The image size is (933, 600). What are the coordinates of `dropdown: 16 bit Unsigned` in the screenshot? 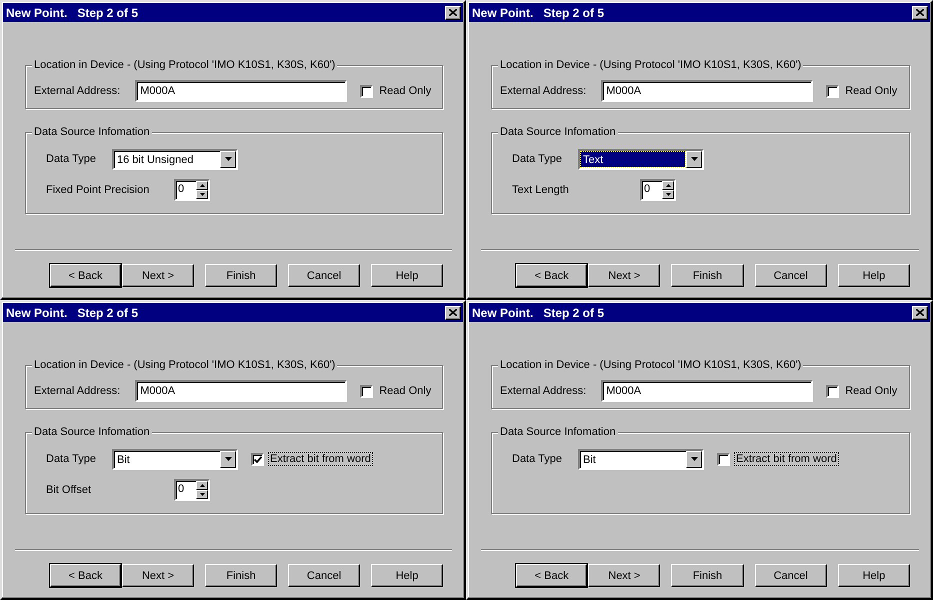 It's located at (175, 159).